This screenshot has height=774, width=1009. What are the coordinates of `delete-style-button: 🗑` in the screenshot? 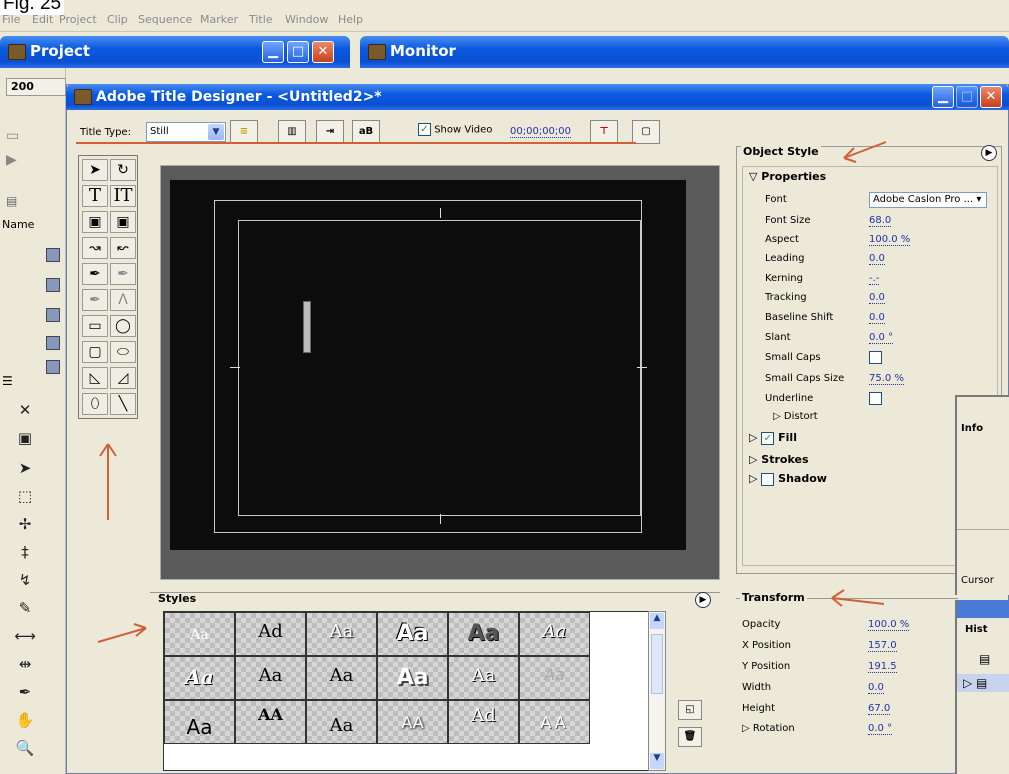 It's located at (690, 737).